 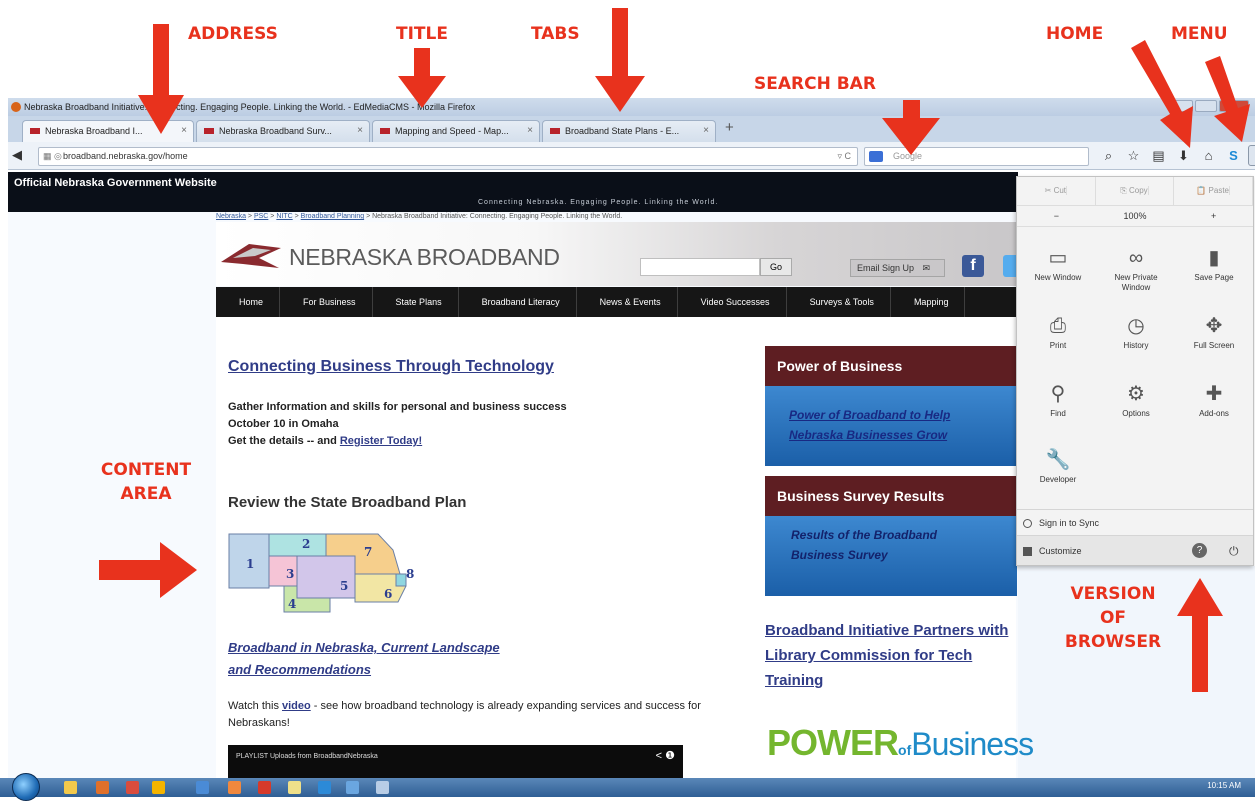 What do you see at coordinates (1058, 345) in the screenshot?
I see `menu-label: Print` at bounding box center [1058, 345].